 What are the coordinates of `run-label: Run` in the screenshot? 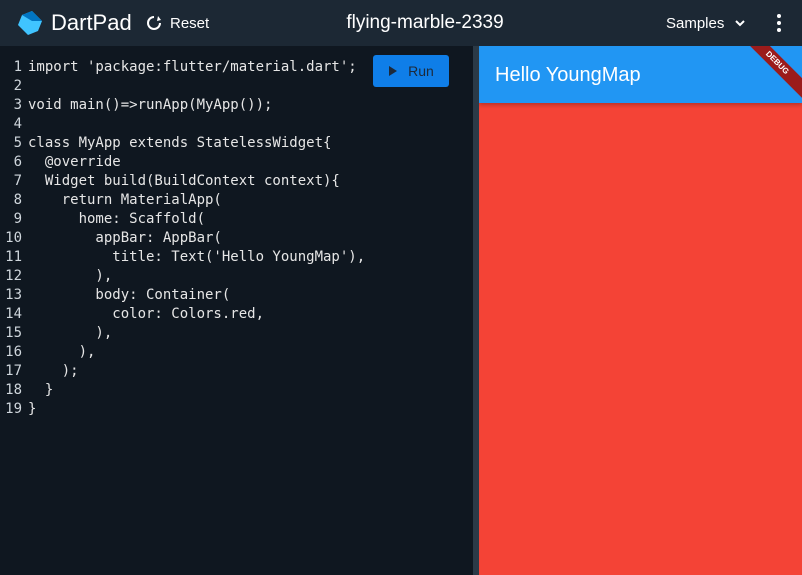 It's located at (421, 71).